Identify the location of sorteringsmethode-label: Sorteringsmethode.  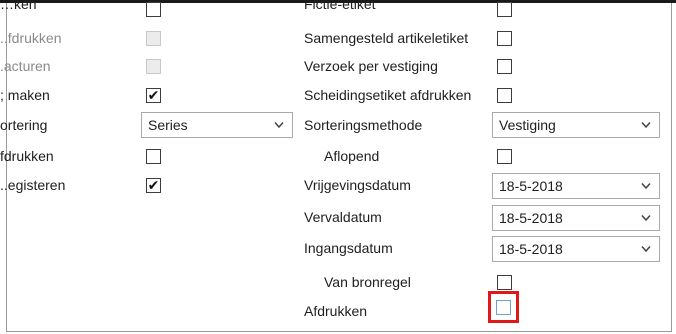
(363, 125).